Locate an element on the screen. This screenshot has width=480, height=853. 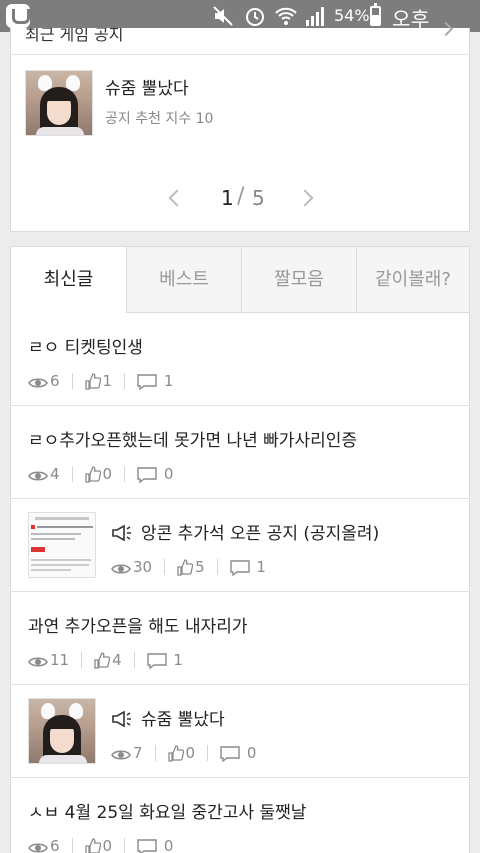
view-count: 30 is located at coordinates (131, 567).